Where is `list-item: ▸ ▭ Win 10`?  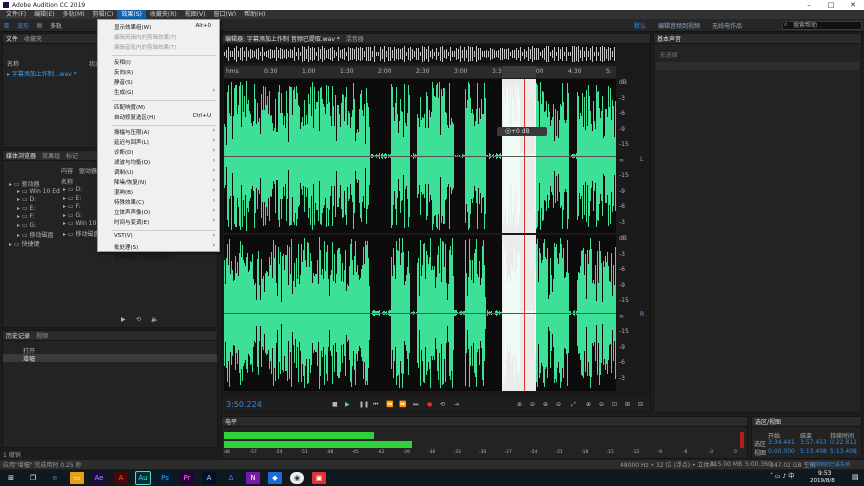
list-item: ▸ ▭ Win 10 is located at coordinates (79, 223).